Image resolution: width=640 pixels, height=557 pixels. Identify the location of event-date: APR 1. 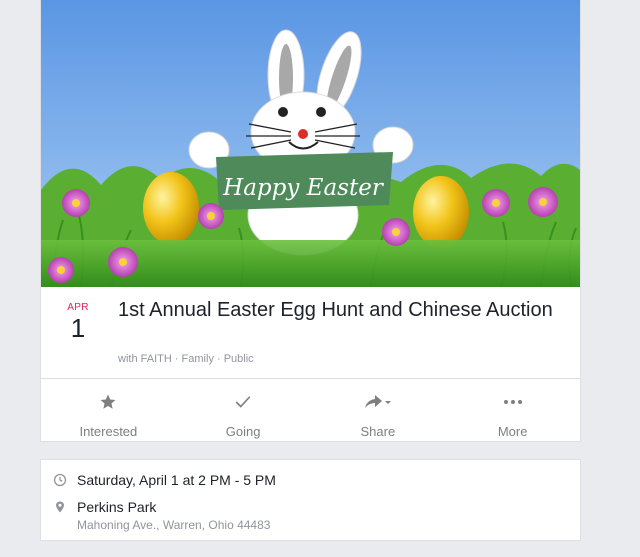
(78, 322).